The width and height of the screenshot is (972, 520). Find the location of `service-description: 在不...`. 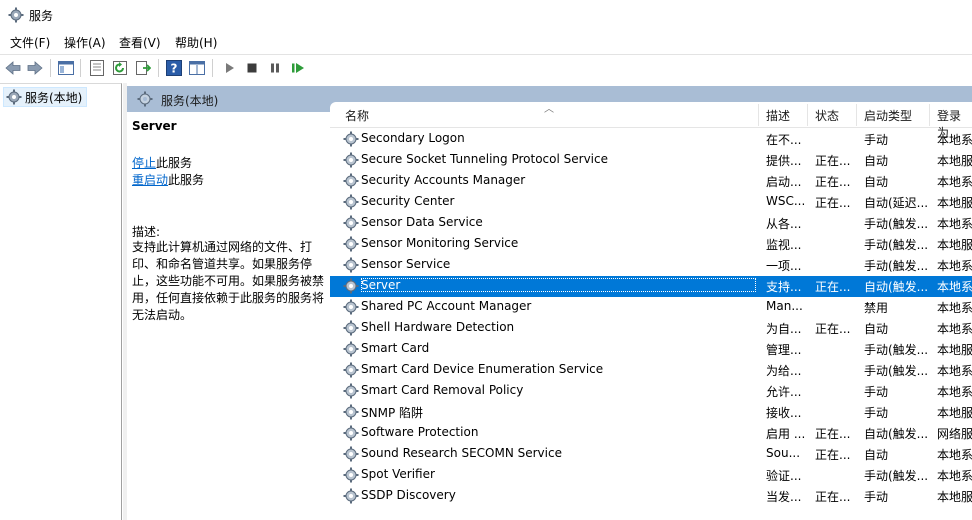

service-description: 在不... is located at coordinates (784, 140).